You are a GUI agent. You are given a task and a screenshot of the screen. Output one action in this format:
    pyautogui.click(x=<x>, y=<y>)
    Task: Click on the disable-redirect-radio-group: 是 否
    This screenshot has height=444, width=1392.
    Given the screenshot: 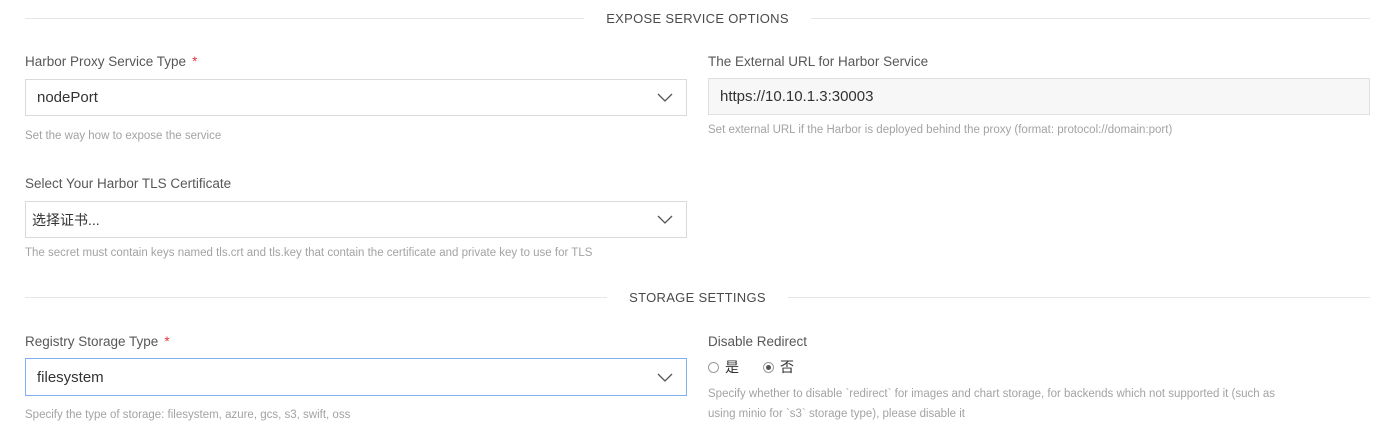 What is the action you would take?
    pyautogui.click(x=763, y=367)
    